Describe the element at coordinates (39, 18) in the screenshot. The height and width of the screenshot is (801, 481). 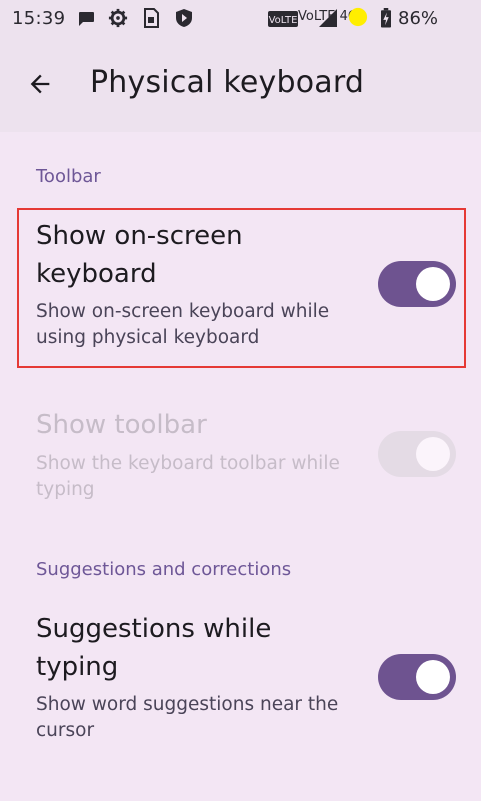
I see `status-time: 15:39` at that location.